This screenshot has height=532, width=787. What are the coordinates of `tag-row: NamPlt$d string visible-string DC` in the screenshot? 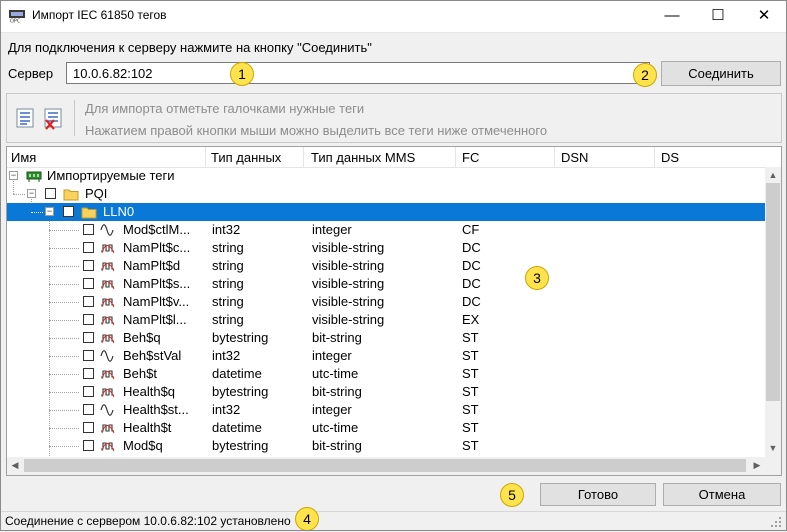 It's located at (386, 266).